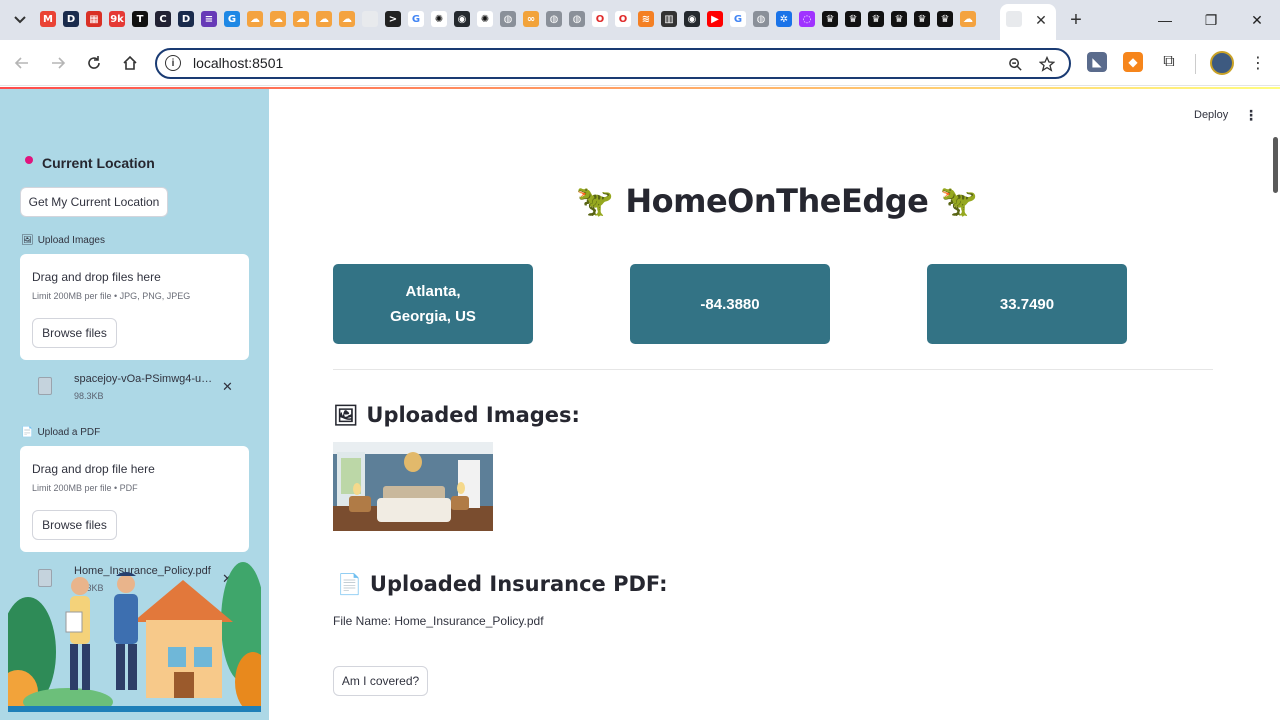 The height and width of the screenshot is (720, 1280). Describe the element at coordinates (1169, 62) in the screenshot. I see `extensions-puzzle-icon: ⧉` at that location.